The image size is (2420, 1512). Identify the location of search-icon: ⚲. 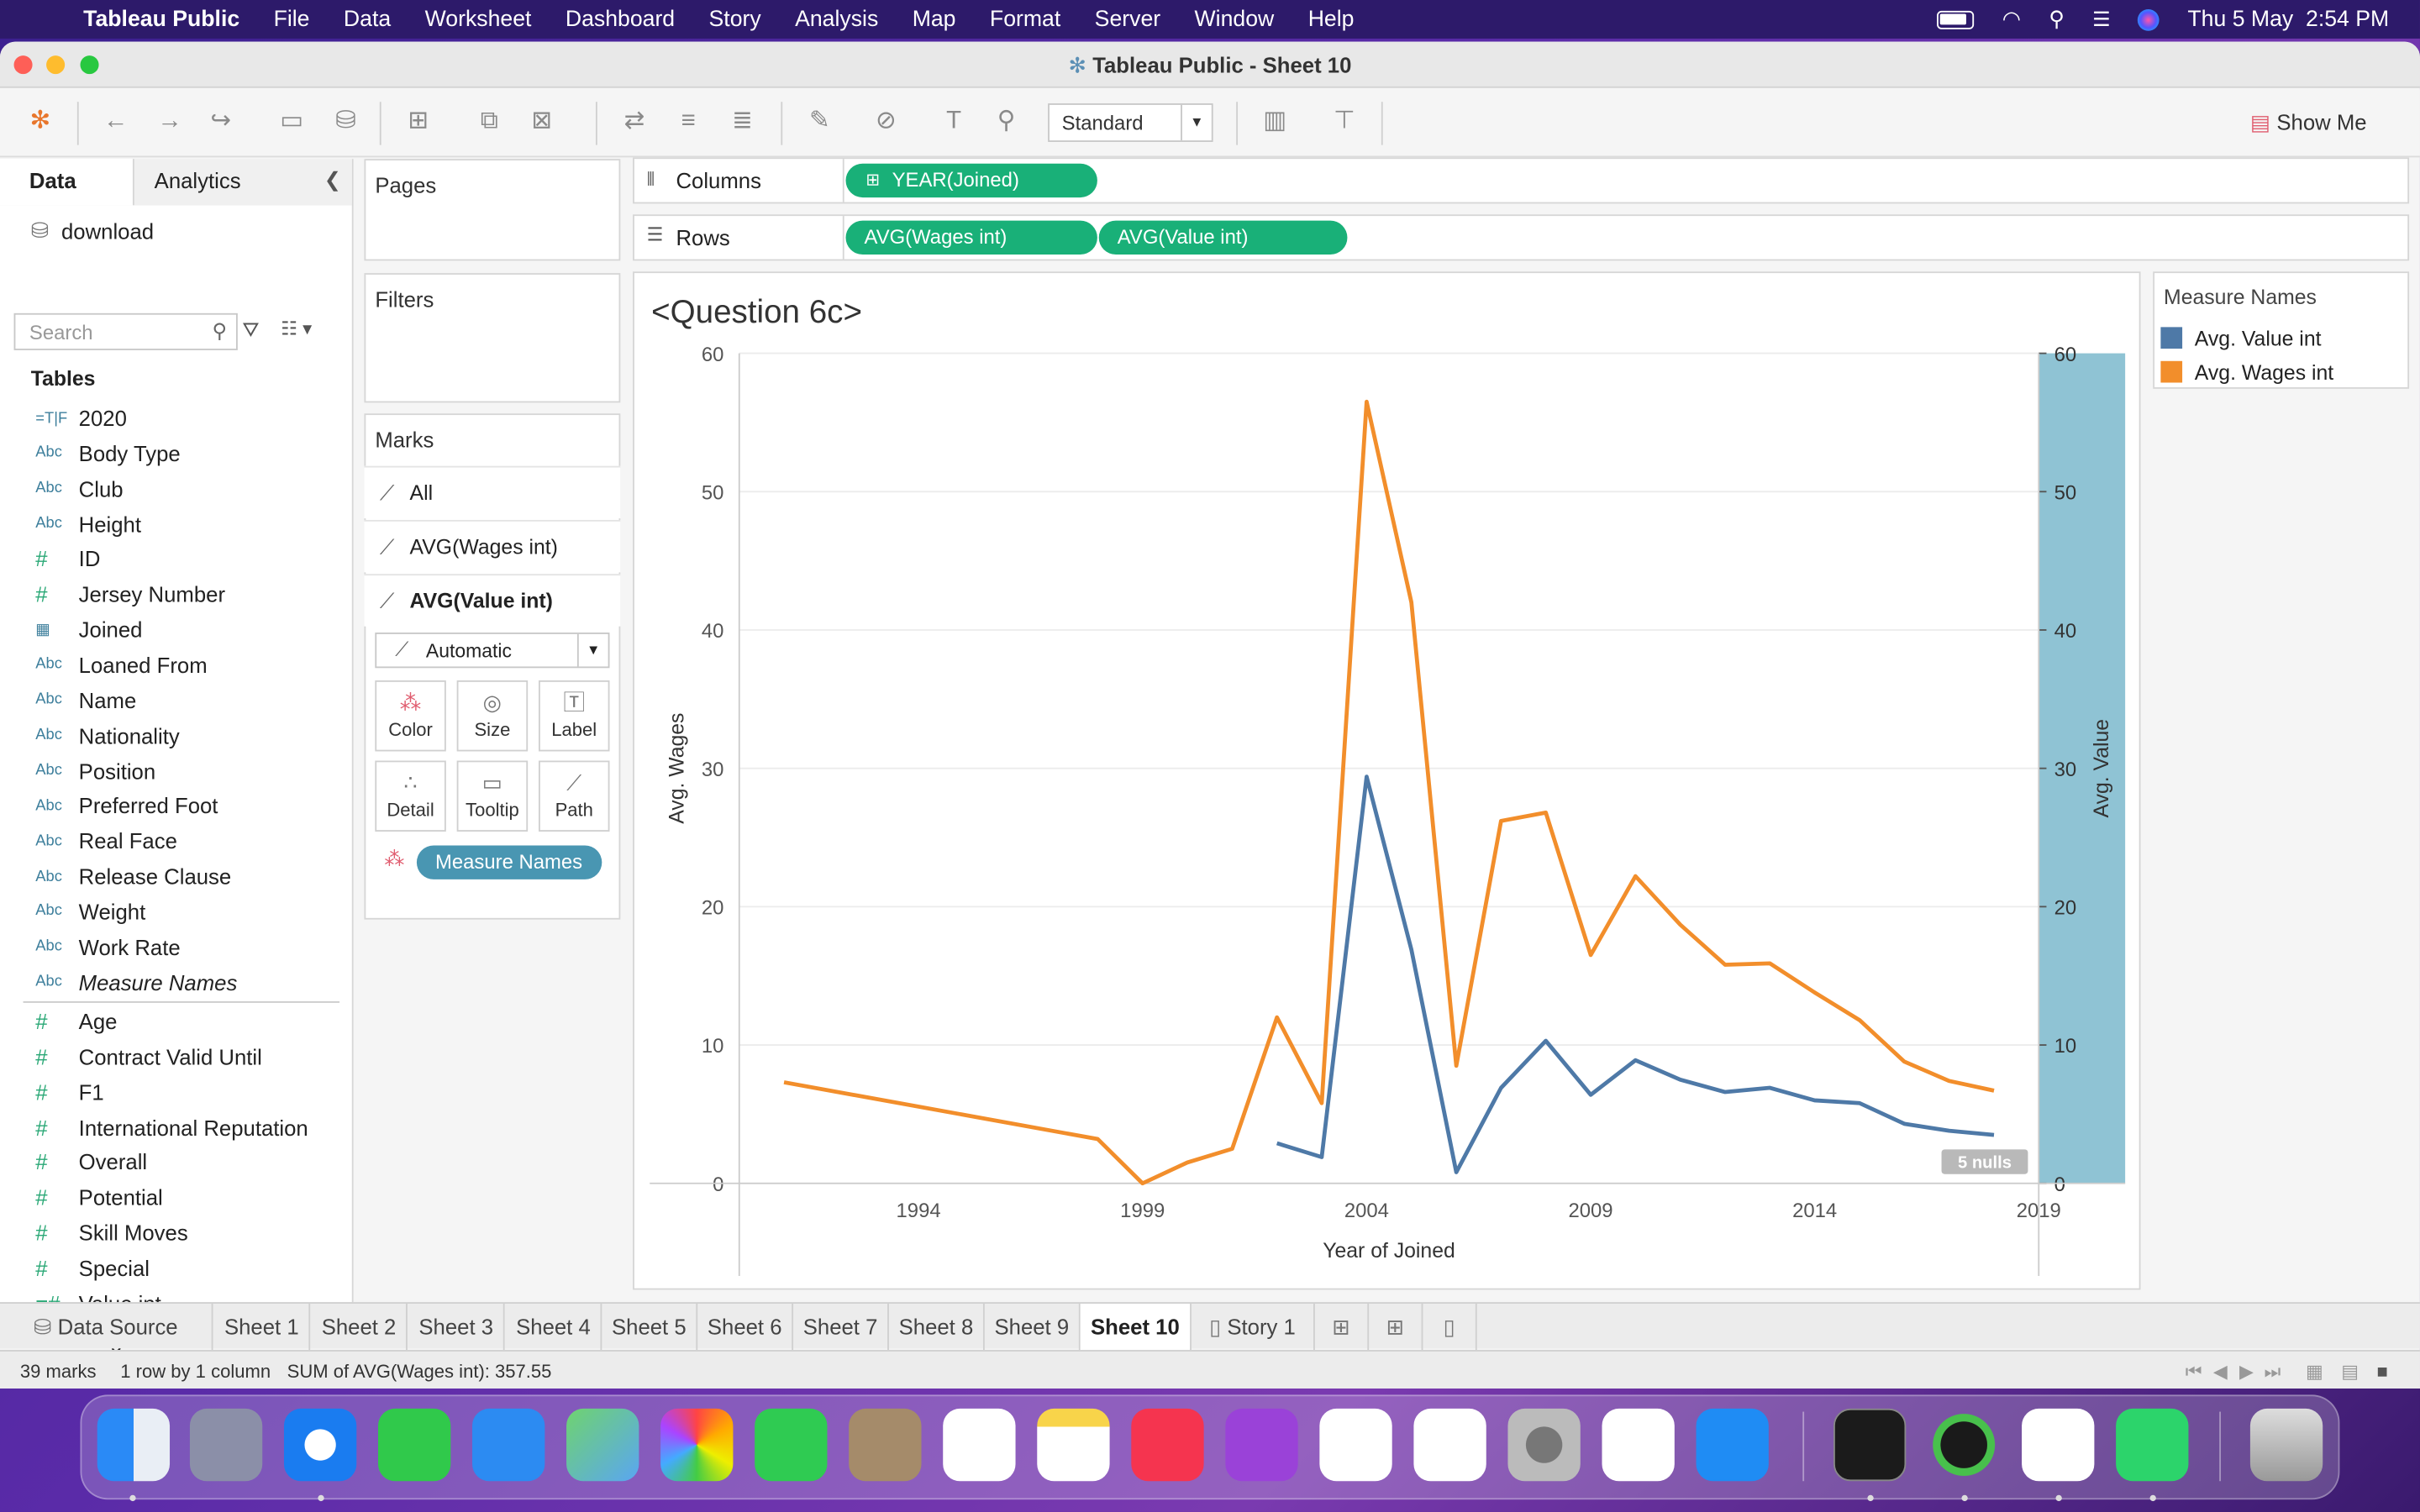
(2057, 19).